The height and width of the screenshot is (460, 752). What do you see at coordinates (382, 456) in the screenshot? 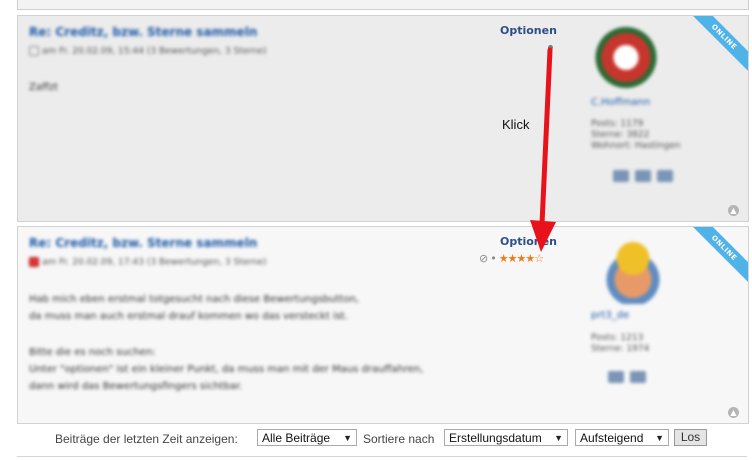
I see `divider` at bounding box center [382, 456].